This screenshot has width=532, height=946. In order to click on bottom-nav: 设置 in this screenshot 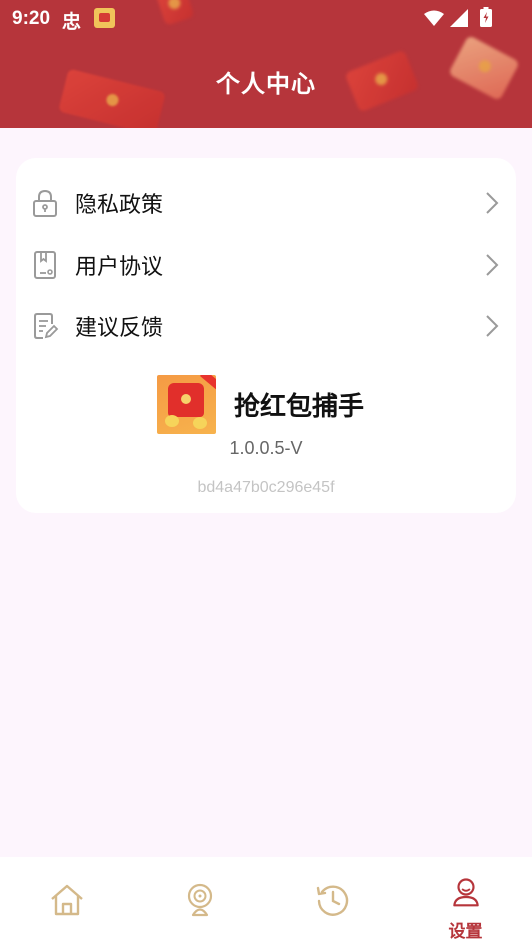, I will do `click(266, 901)`.